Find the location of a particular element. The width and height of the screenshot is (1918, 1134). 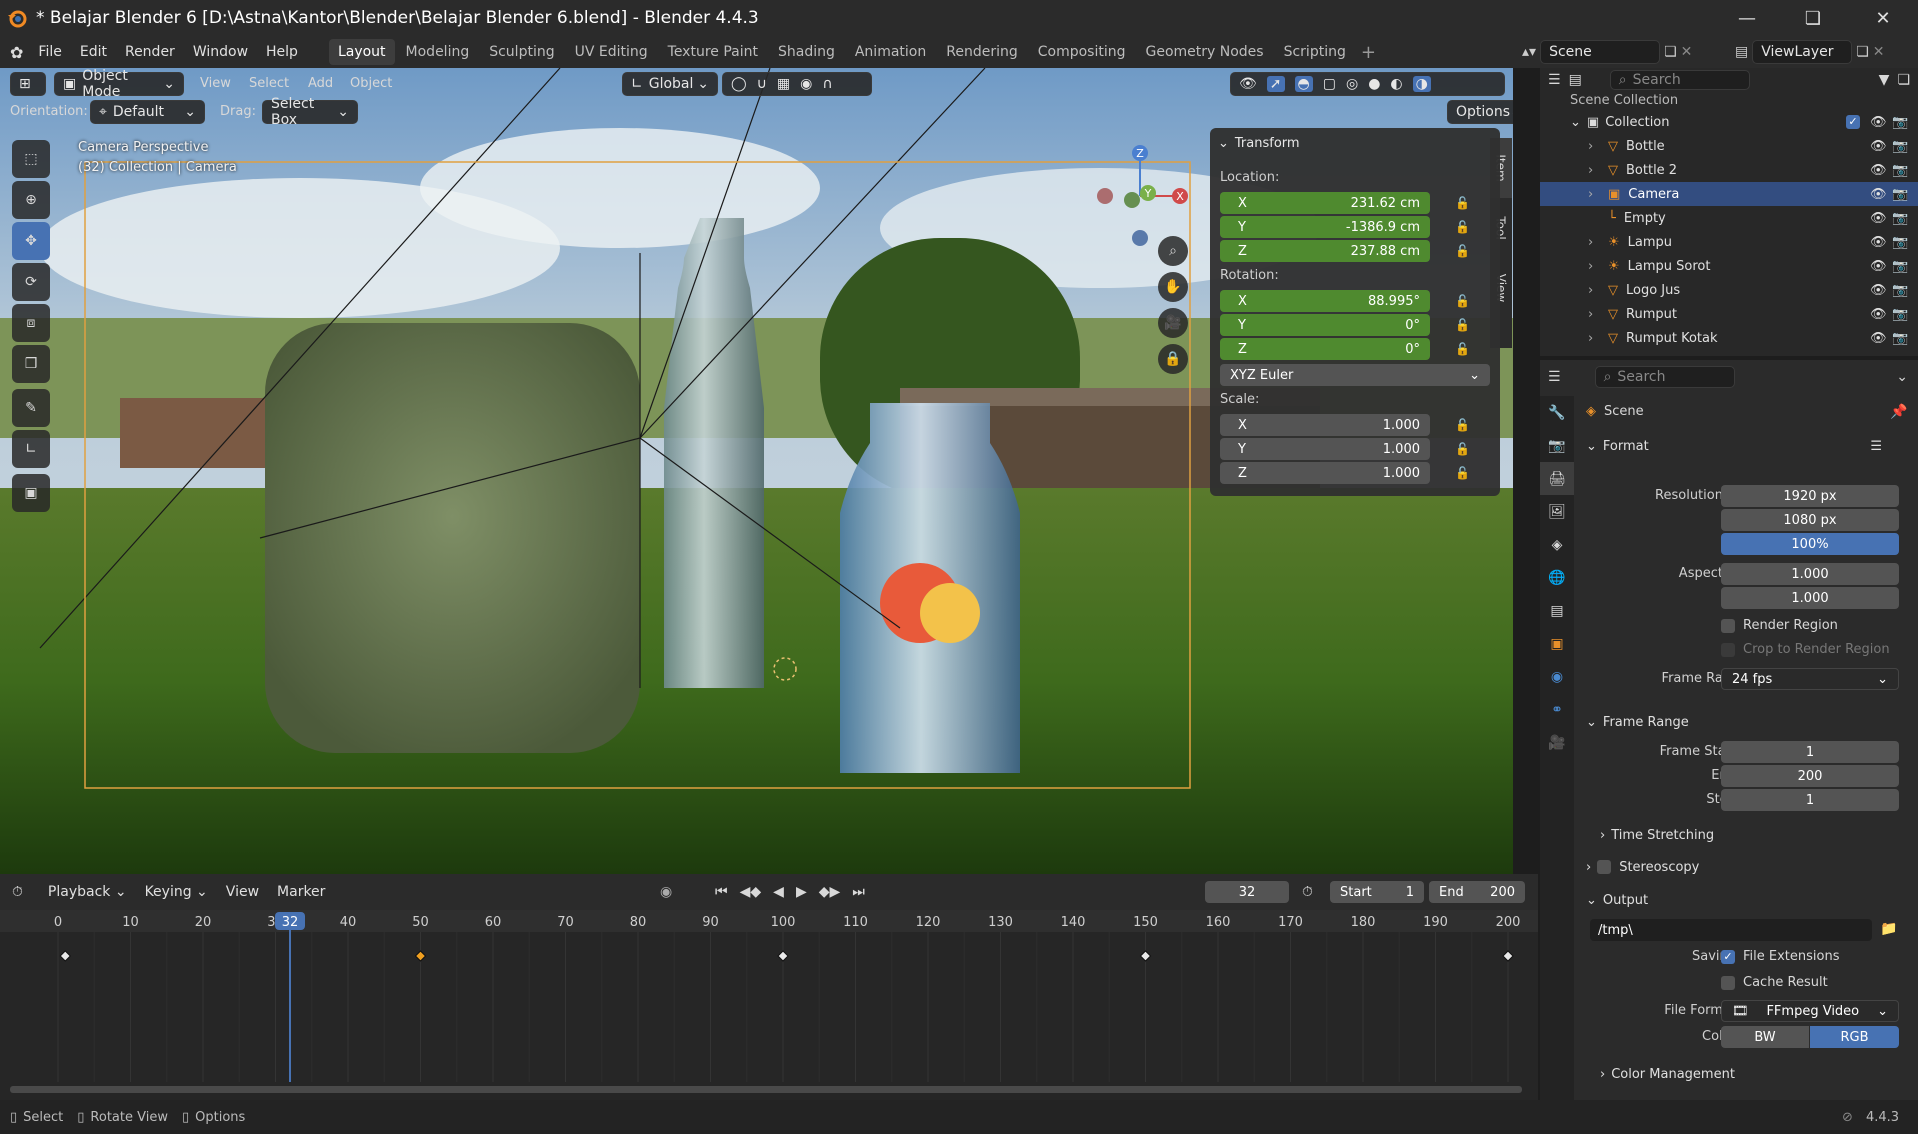

menu-file: File is located at coordinates (49, 52).